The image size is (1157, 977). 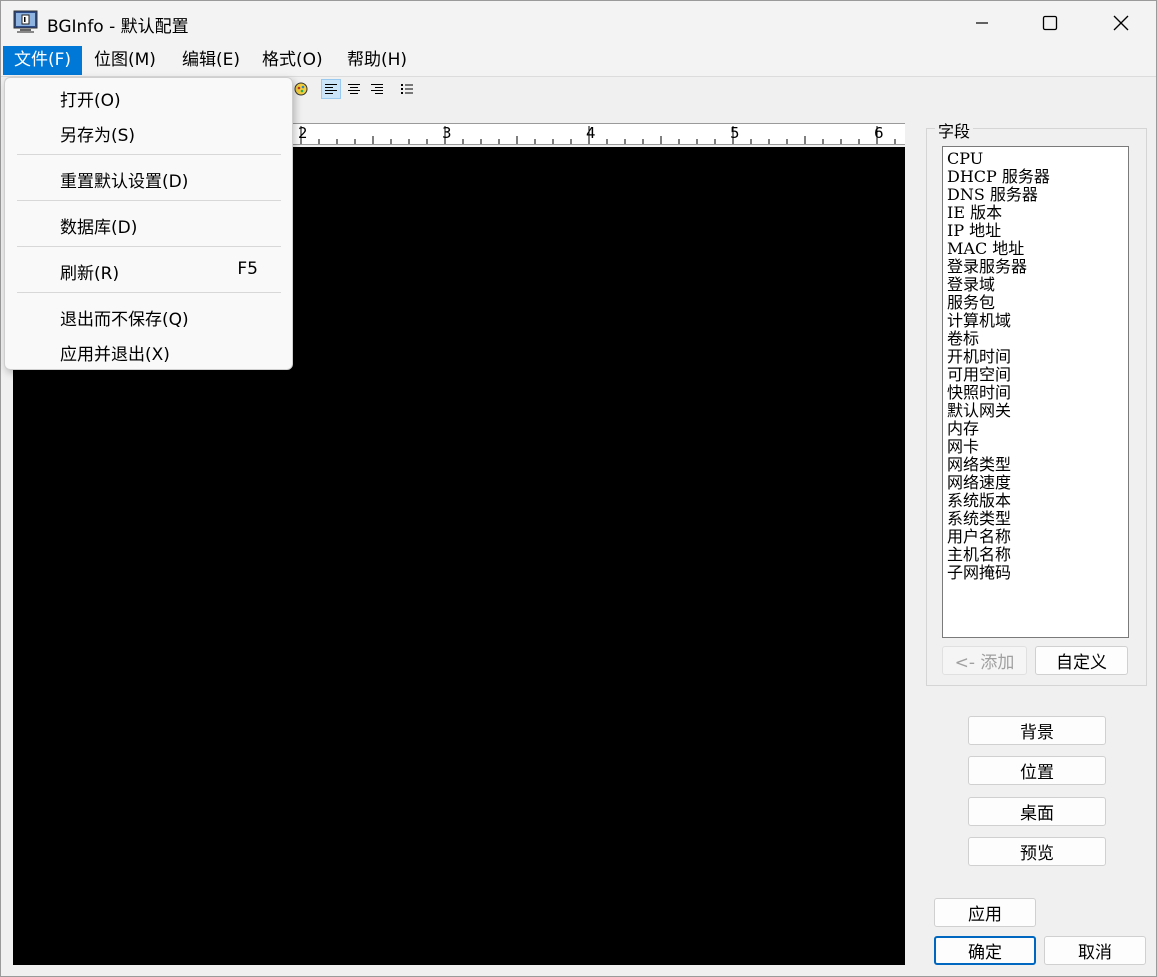 I want to click on field-item: 默认网关, so click(x=1035, y=411).